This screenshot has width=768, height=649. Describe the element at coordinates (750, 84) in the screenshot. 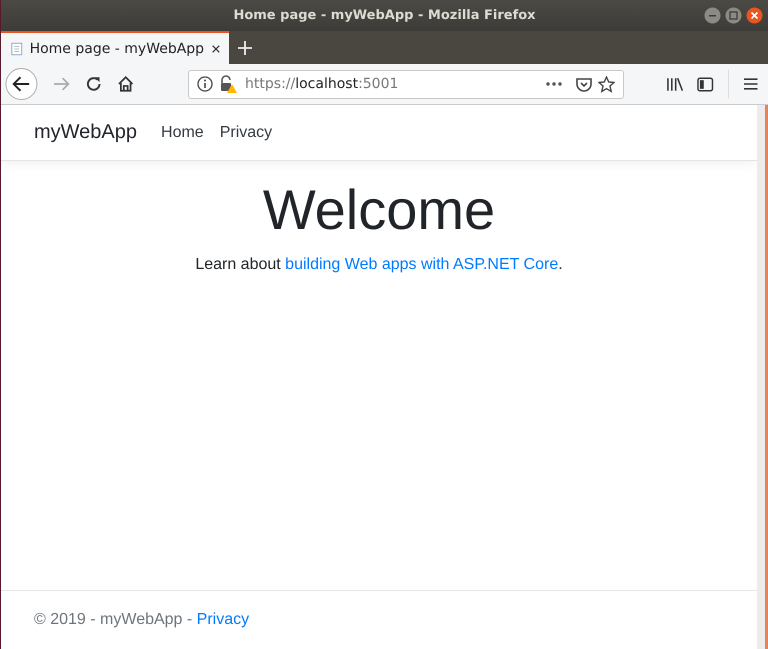

I see `menu-icon` at that location.